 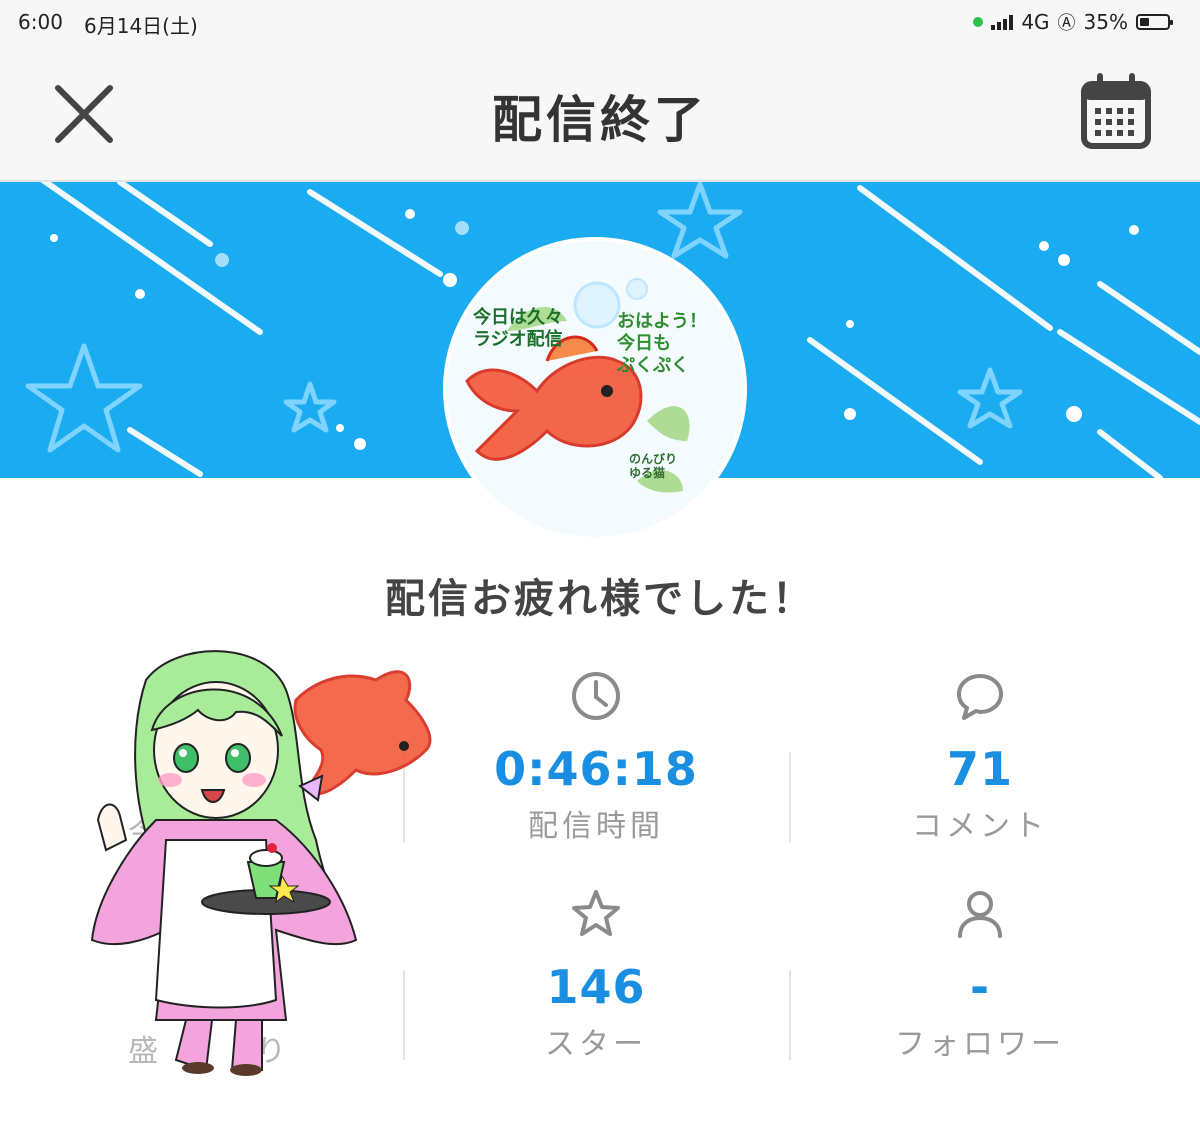 What do you see at coordinates (1002, 22) in the screenshot?
I see `signal-icon` at bounding box center [1002, 22].